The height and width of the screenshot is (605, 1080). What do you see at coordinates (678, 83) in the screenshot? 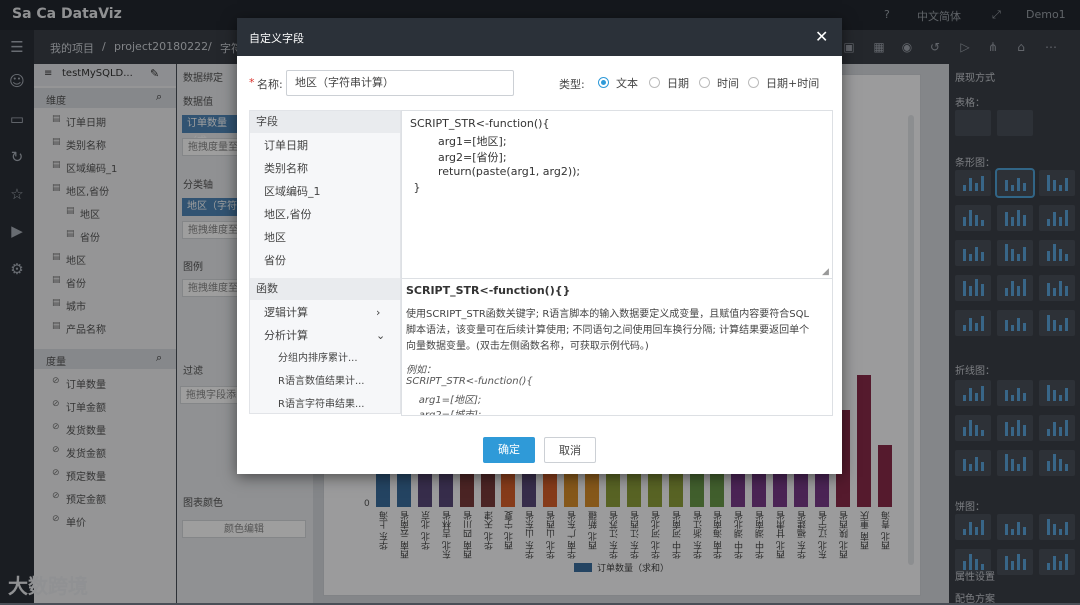
I see `radio-label: 日期` at bounding box center [678, 83].